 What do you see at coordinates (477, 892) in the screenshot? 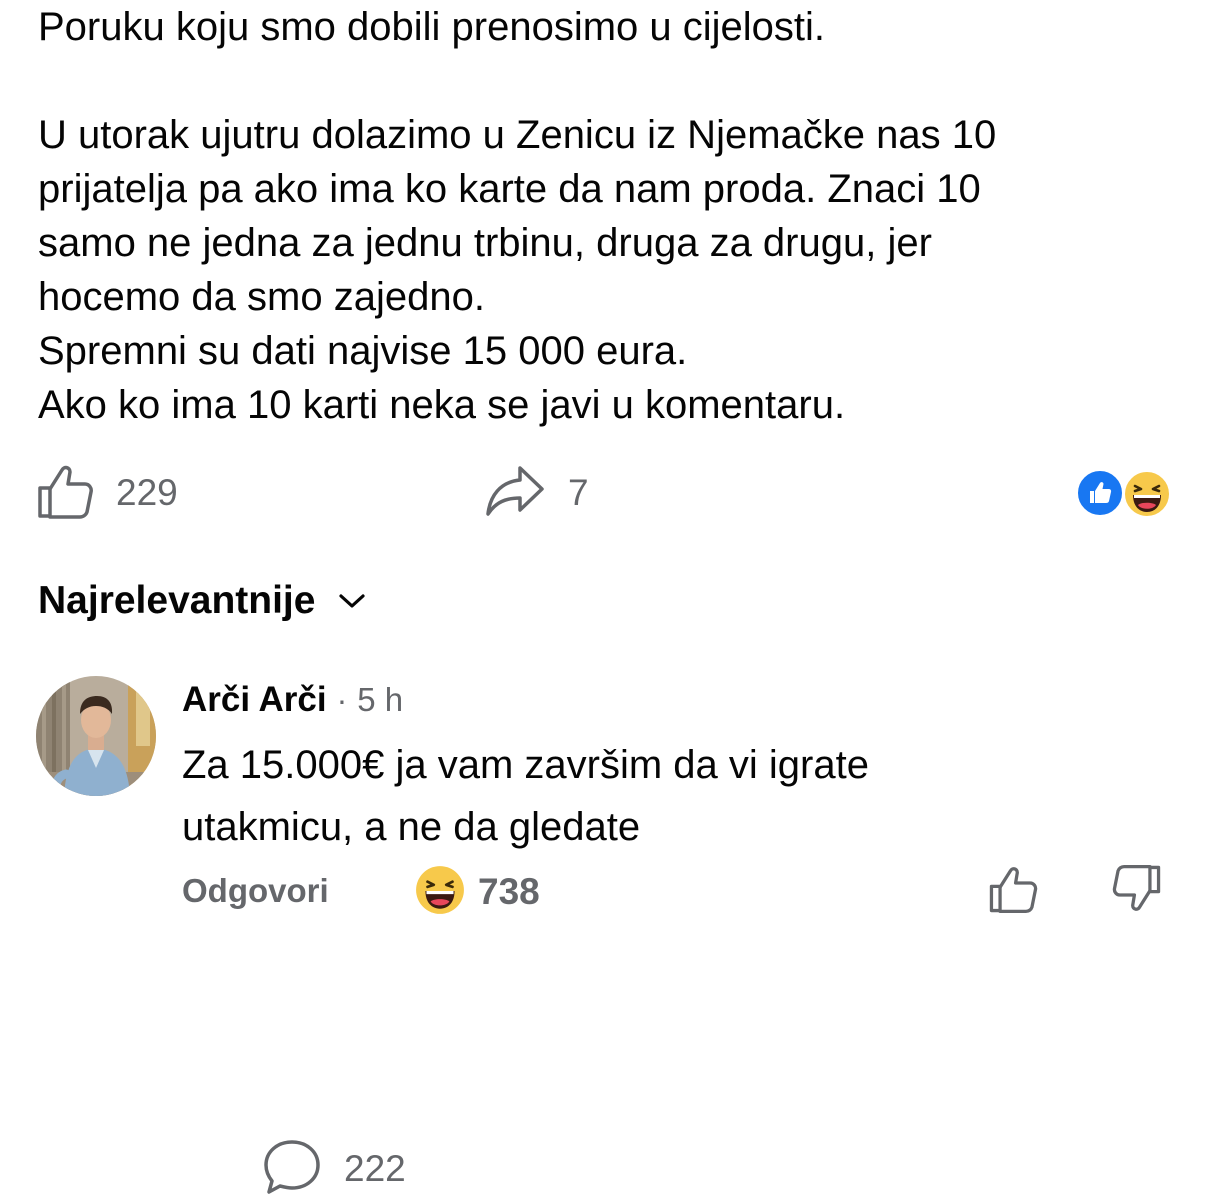
I see `comment-reactions: 738` at bounding box center [477, 892].